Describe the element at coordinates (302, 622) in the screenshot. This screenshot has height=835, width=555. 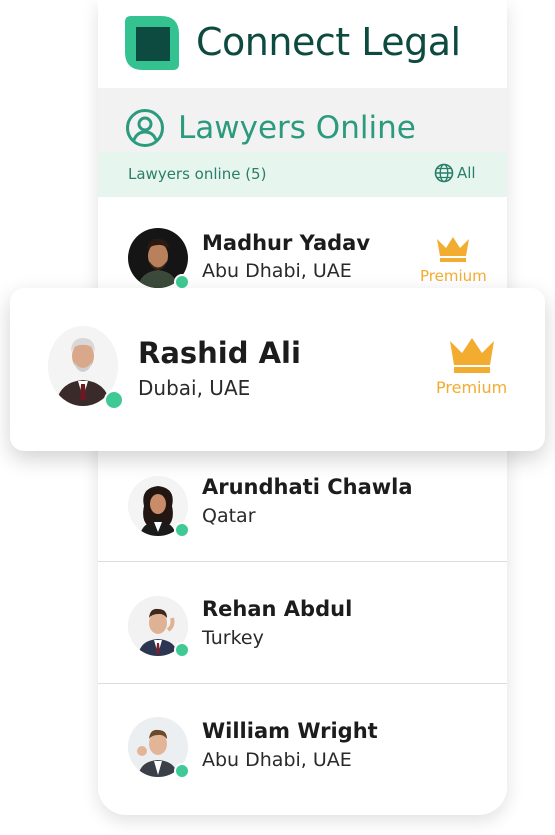
I see `lawyer-row-rehan-abdul: Rehan Abdul Turkey` at that location.